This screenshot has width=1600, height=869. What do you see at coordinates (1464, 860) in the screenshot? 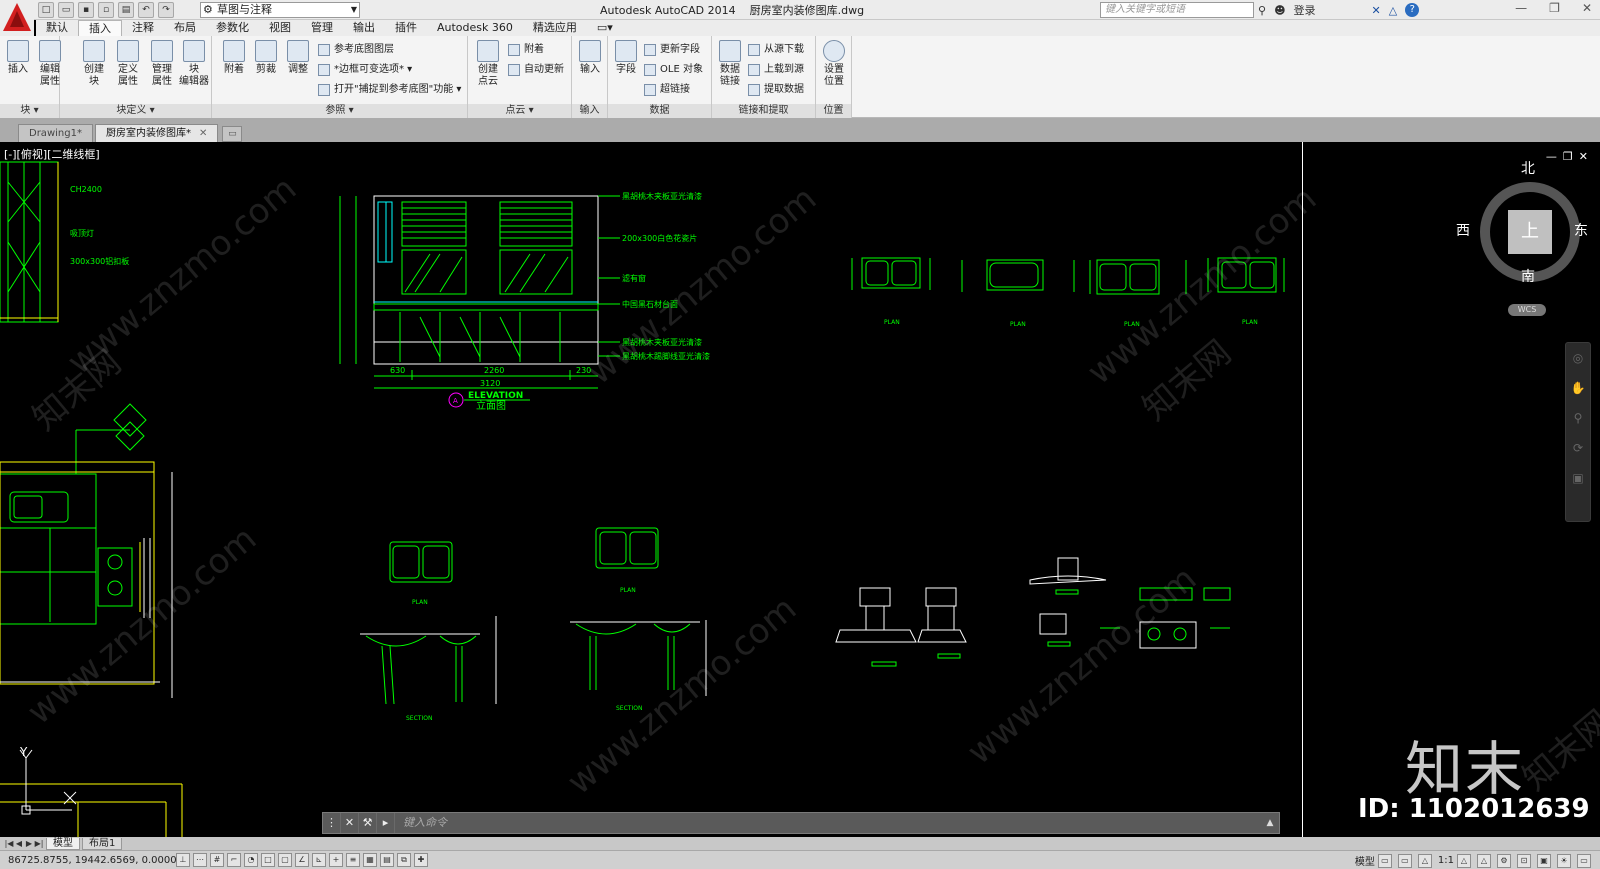
I see `annotation-visibility-icon: △` at bounding box center [1464, 860].